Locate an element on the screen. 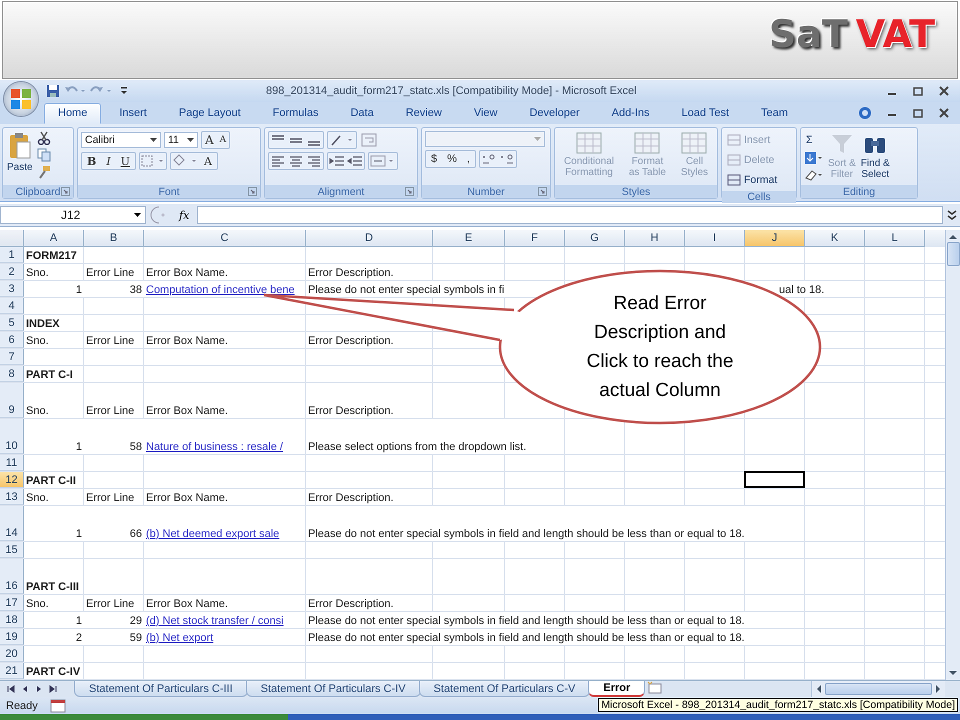 This screenshot has height=720, width=960. autosum-button: Σ is located at coordinates (814, 139).